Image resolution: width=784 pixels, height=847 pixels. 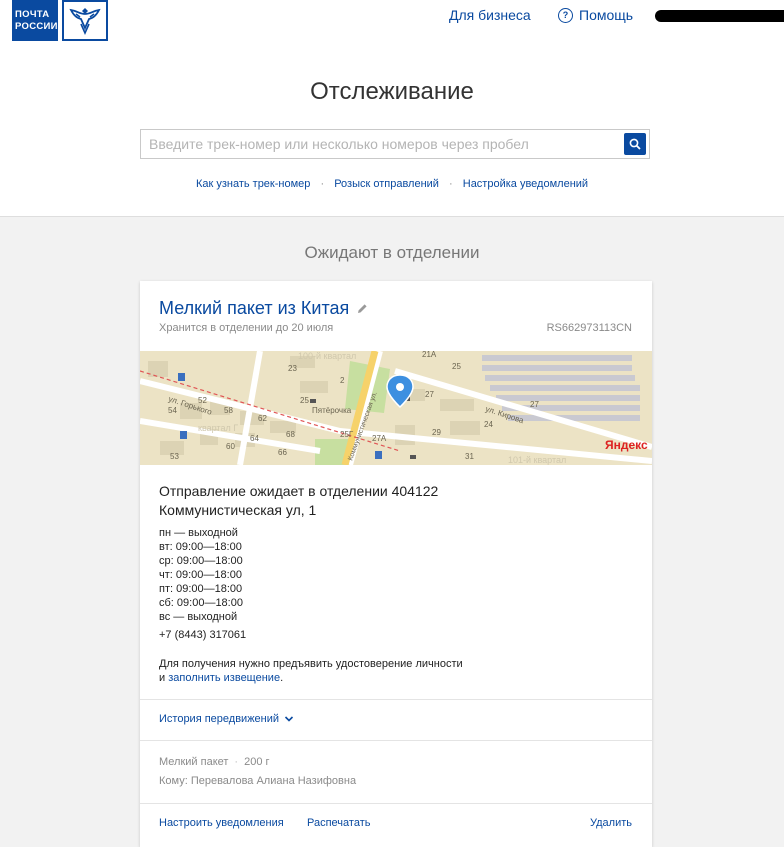 I want to click on search-shipments-link: Розыск отправлений, so click(x=386, y=184).